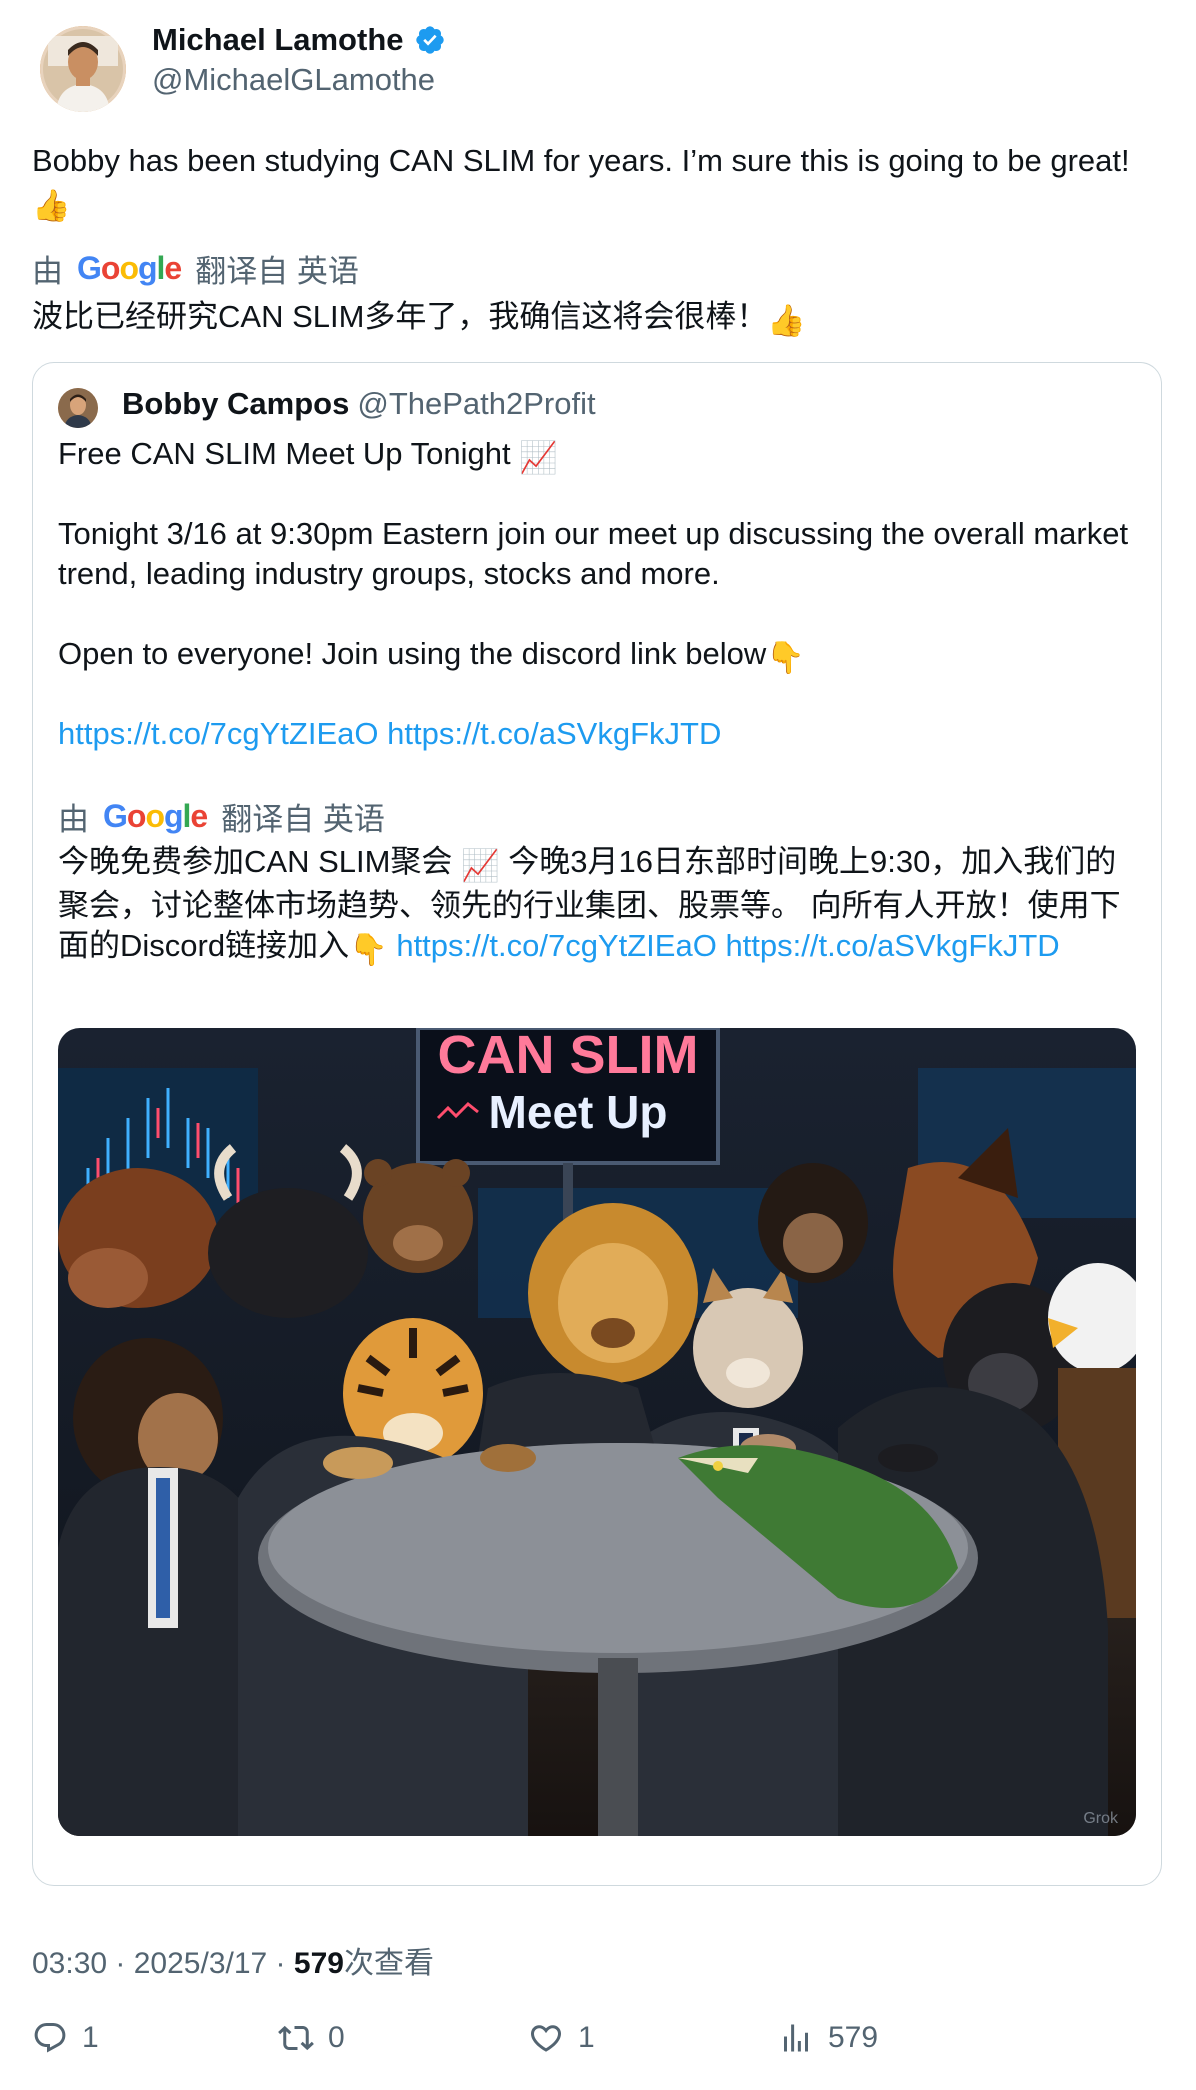  What do you see at coordinates (597, 2045) in the screenshot?
I see `action-bar: 1 0 1 579` at bounding box center [597, 2045].